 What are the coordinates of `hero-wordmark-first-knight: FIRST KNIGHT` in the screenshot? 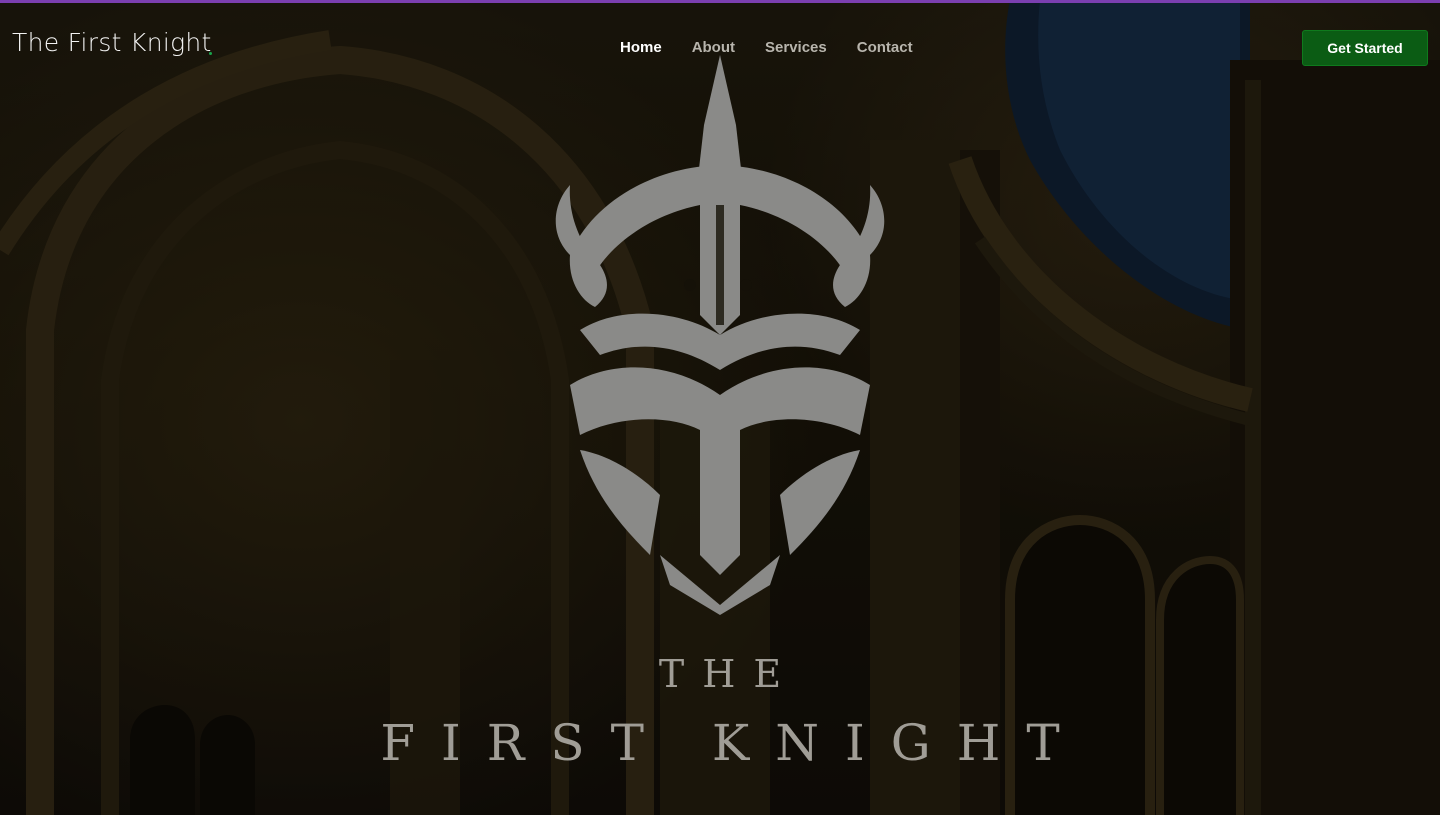 It's located at (733, 743).